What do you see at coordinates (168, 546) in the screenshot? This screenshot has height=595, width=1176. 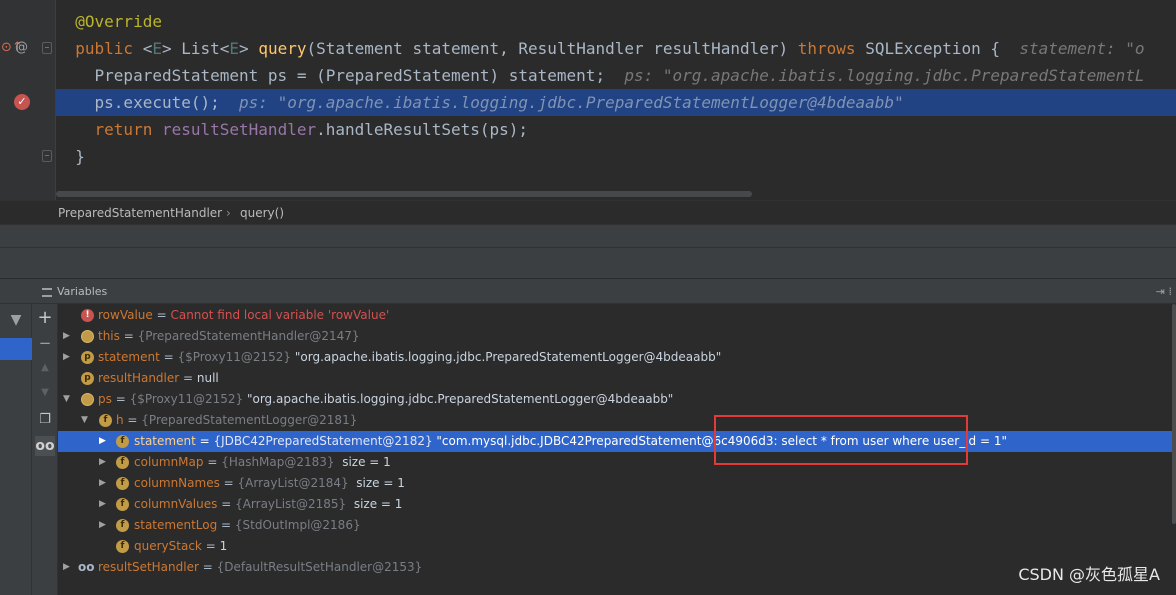 I see `var-name: queryStack` at bounding box center [168, 546].